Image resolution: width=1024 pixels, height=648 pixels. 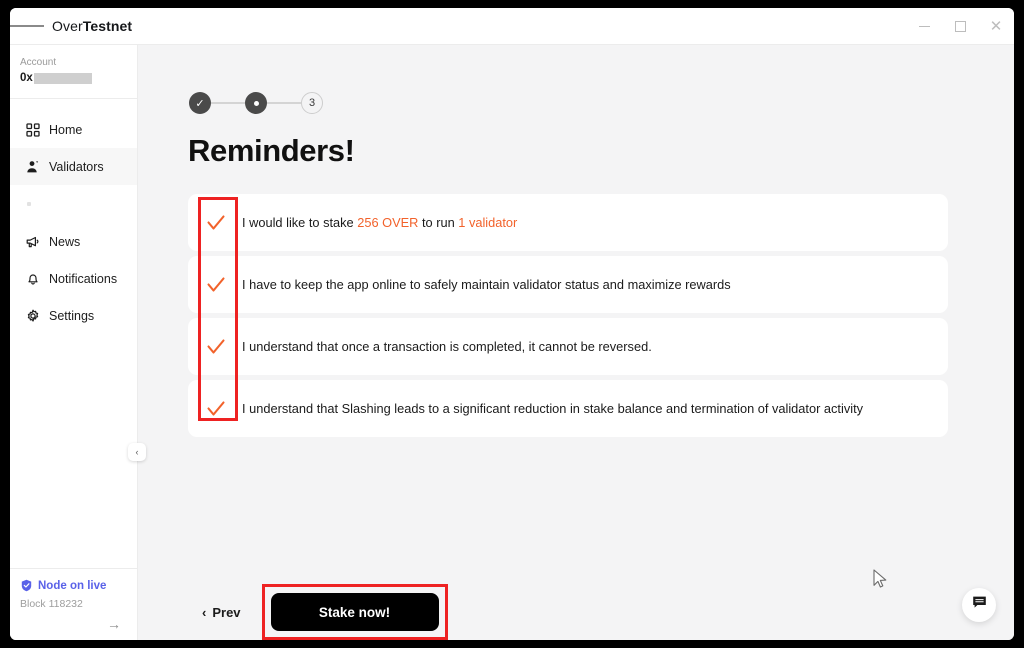 I want to click on shield-check-icon, so click(x=26, y=585).